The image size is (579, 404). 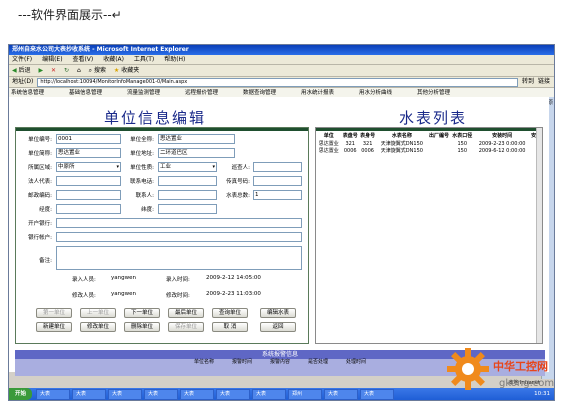 I want to click on forward-icon: ▶, so click(x=40, y=70).